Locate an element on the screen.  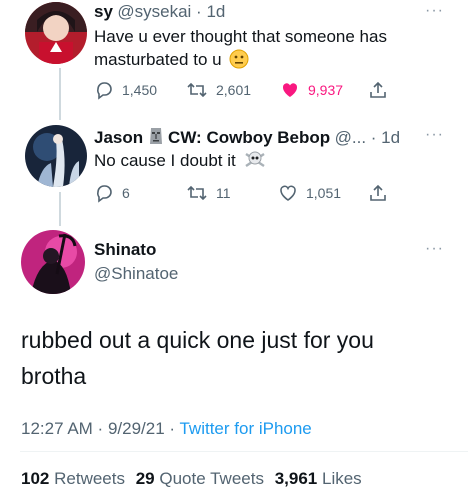
likes-count: 3,961 is located at coordinates (296, 478).